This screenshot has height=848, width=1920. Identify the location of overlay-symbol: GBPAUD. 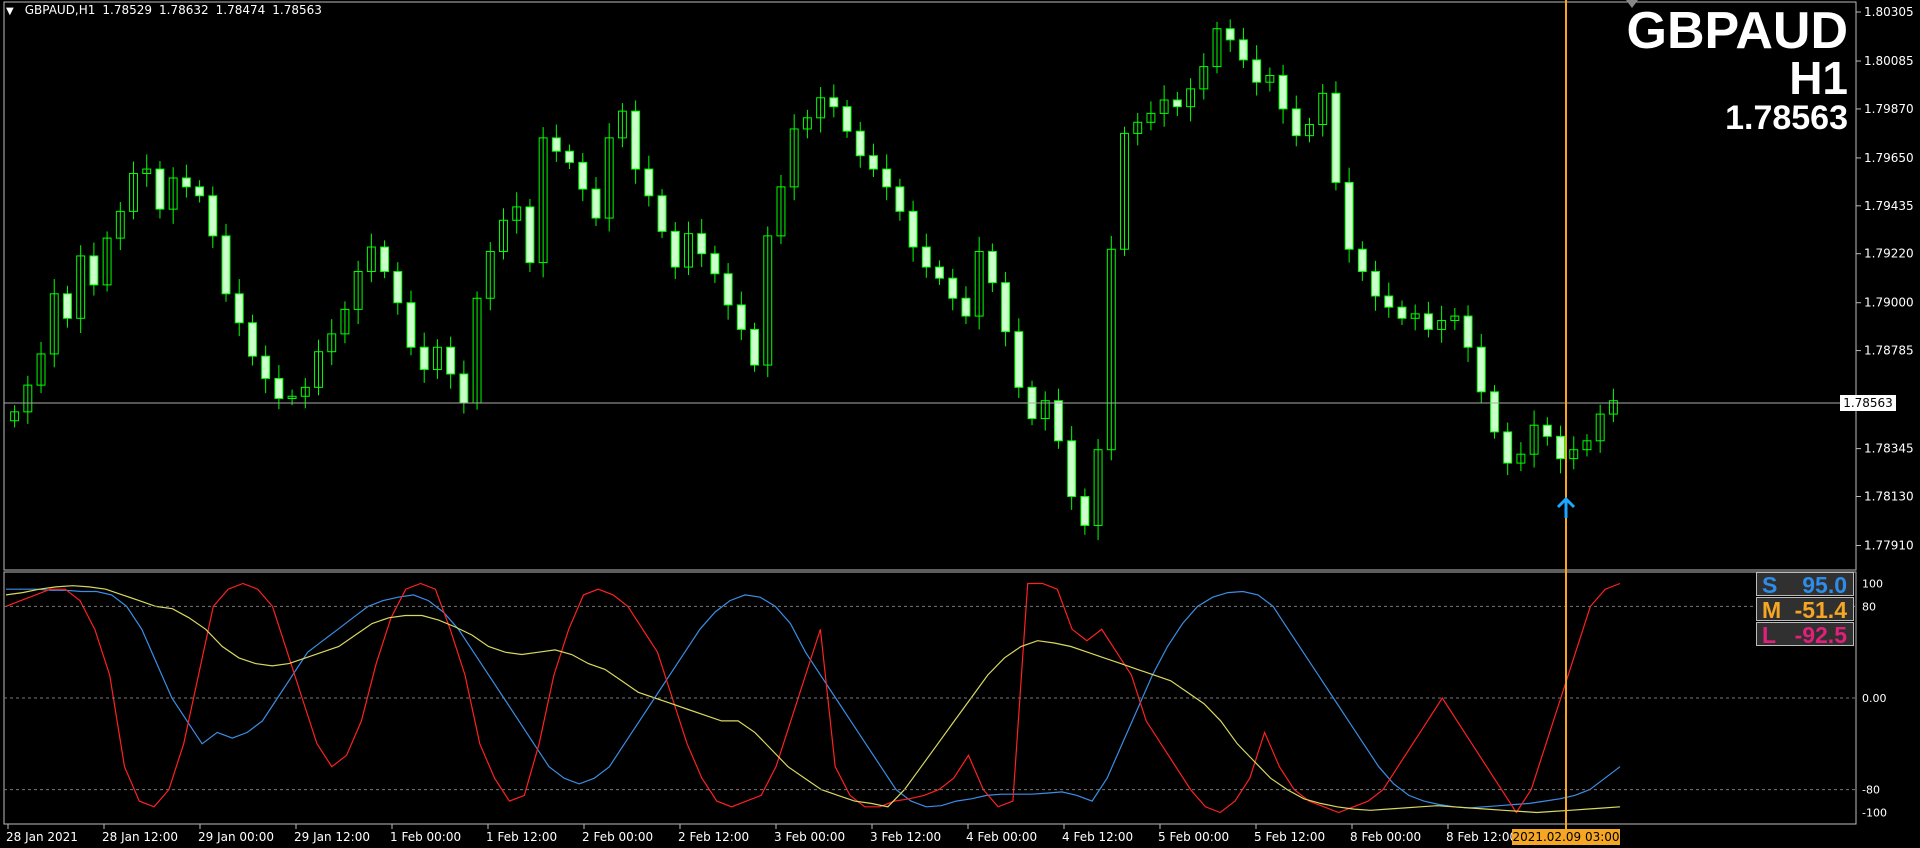
(1737, 31).